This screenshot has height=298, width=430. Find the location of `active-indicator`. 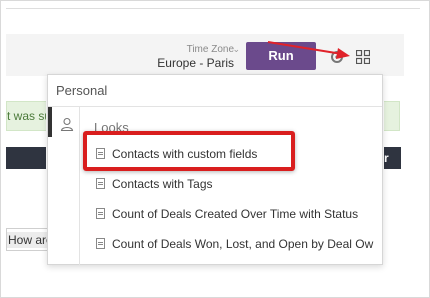

active-indicator is located at coordinates (50, 122).